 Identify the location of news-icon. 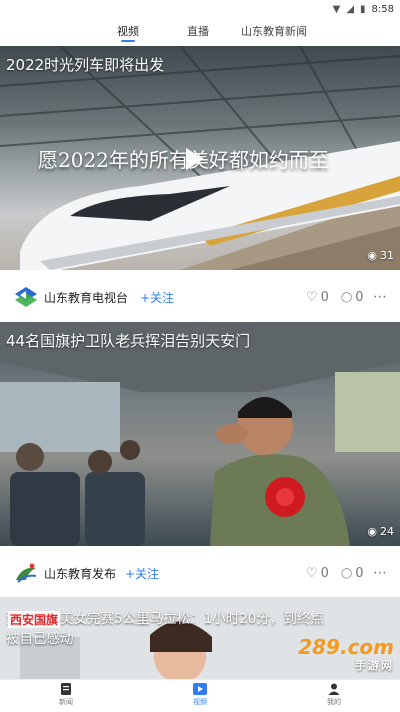
(66, 689).